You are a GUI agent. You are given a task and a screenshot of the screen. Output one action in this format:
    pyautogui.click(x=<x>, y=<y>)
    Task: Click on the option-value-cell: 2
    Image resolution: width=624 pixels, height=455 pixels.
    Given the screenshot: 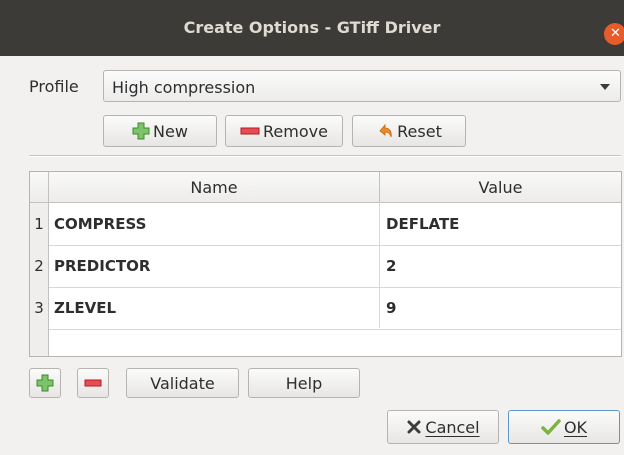 What is the action you would take?
    pyautogui.click(x=391, y=266)
    